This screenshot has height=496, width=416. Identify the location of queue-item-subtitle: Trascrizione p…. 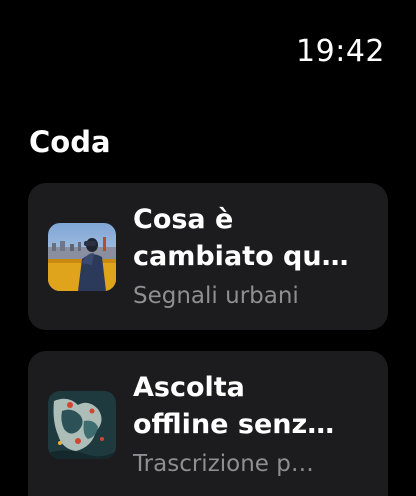
(223, 464).